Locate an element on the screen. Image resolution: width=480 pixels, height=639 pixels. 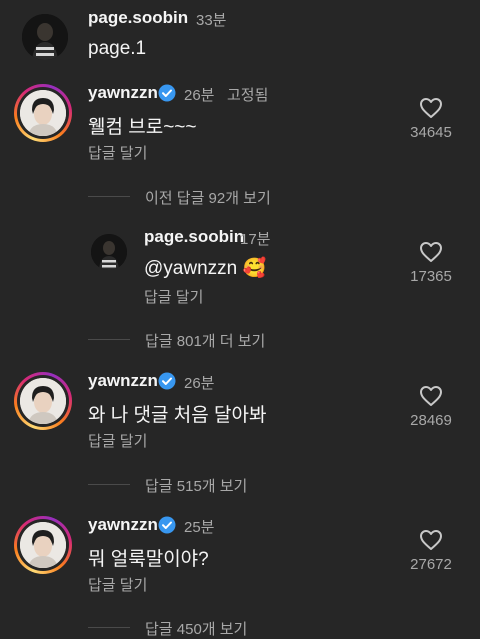
comment-text: @yawnzzn 🥰 is located at coordinates (205, 268).